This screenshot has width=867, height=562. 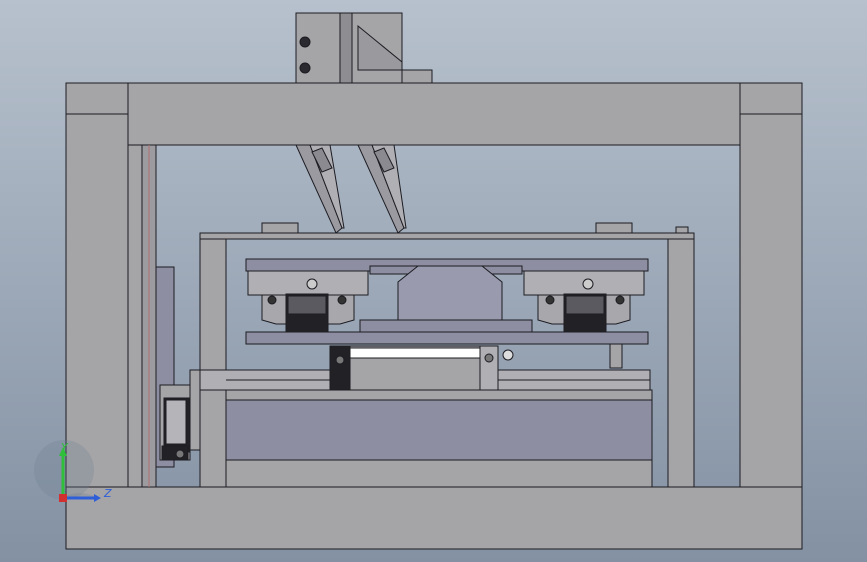 I want to click on z-axis-label: Z, so click(x=107, y=493).